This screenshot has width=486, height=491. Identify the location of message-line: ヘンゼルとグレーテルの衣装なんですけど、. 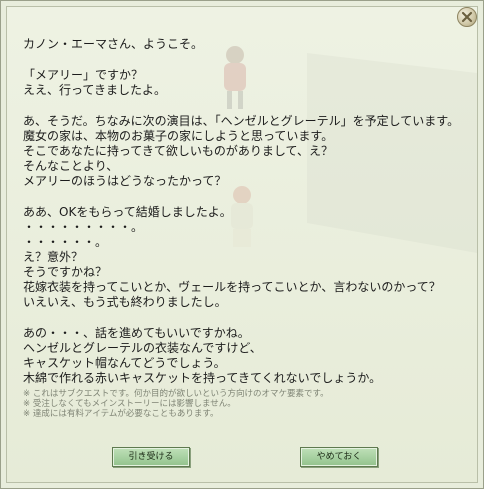
(142, 348).